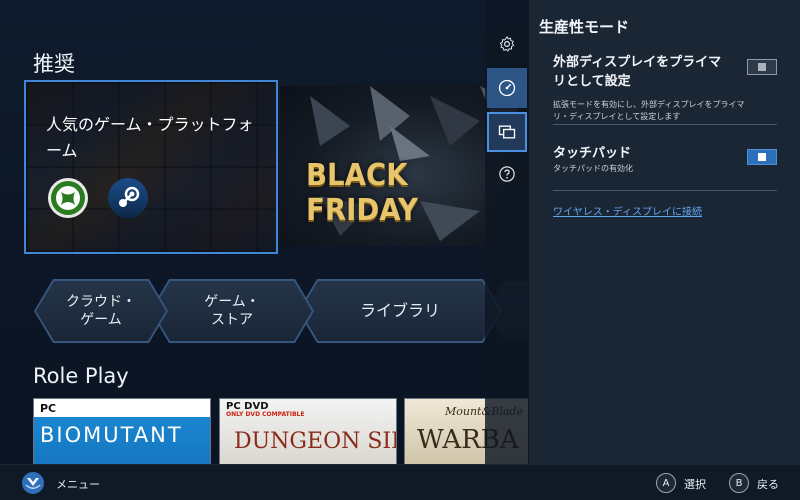  I want to click on productivity-mode-button, so click(507, 132).